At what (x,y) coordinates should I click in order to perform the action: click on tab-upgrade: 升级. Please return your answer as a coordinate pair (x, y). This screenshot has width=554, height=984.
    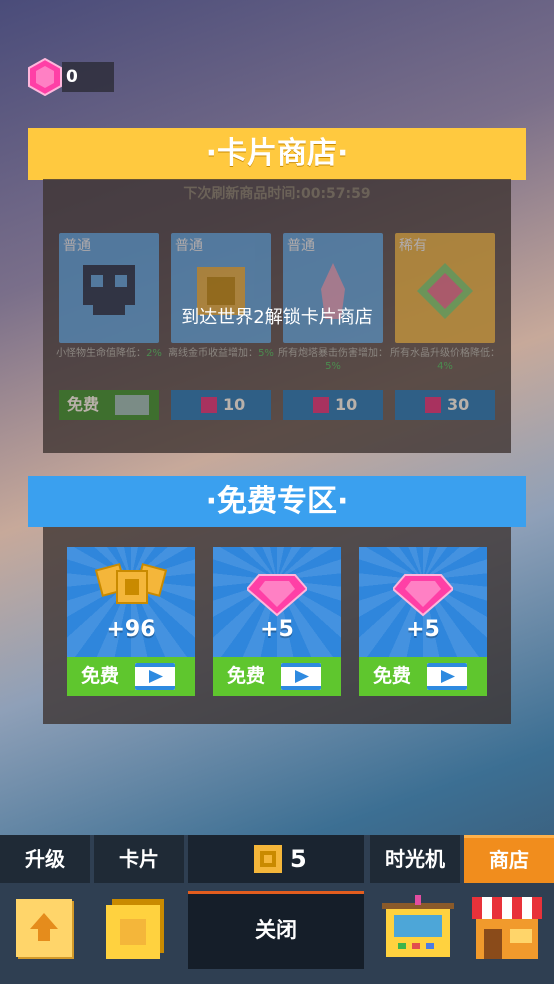
    Looking at the image, I should click on (45, 859).